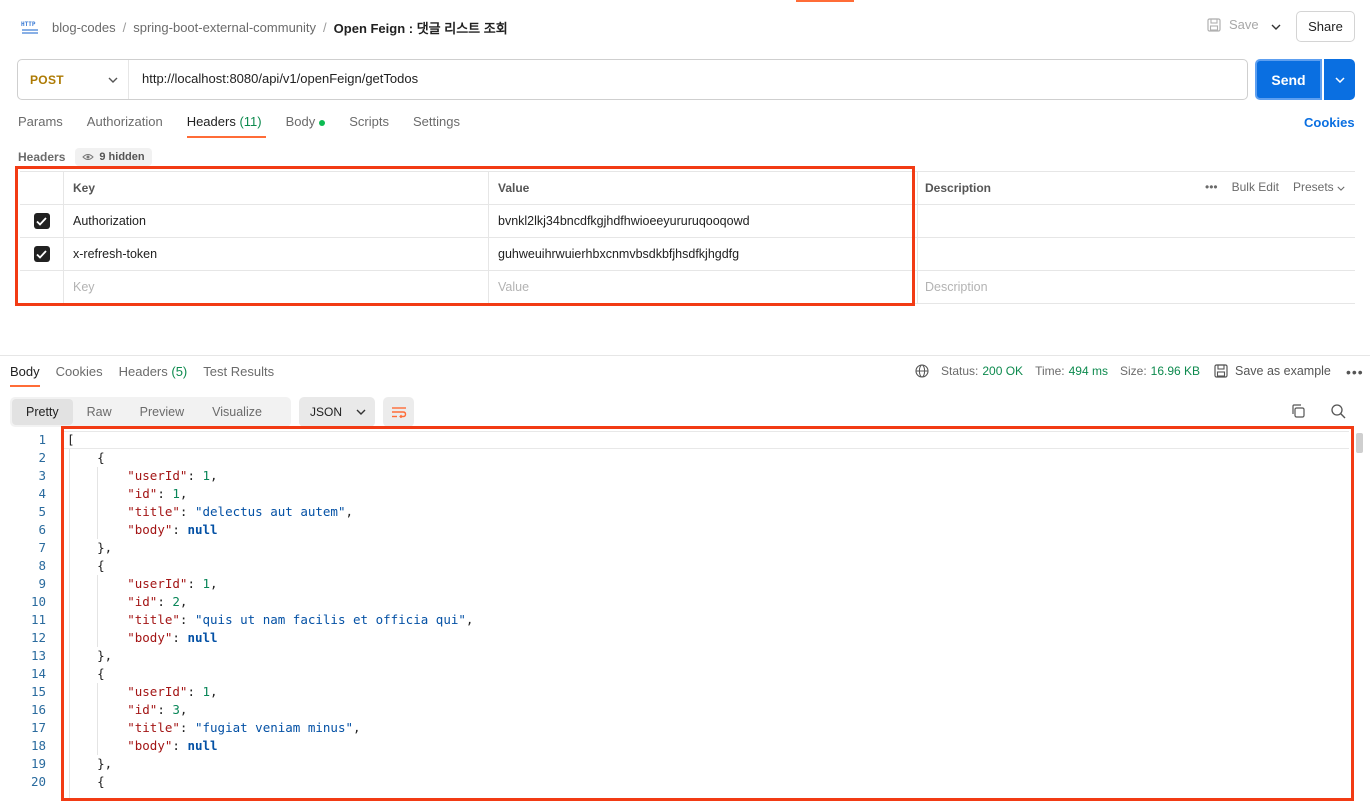 The width and height of the screenshot is (1370, 801). What do you see at coordinates (84, 27) in the screenshot?
I see `breadcrumb-workspace: blog-codes` at bounding box center [84, 27].